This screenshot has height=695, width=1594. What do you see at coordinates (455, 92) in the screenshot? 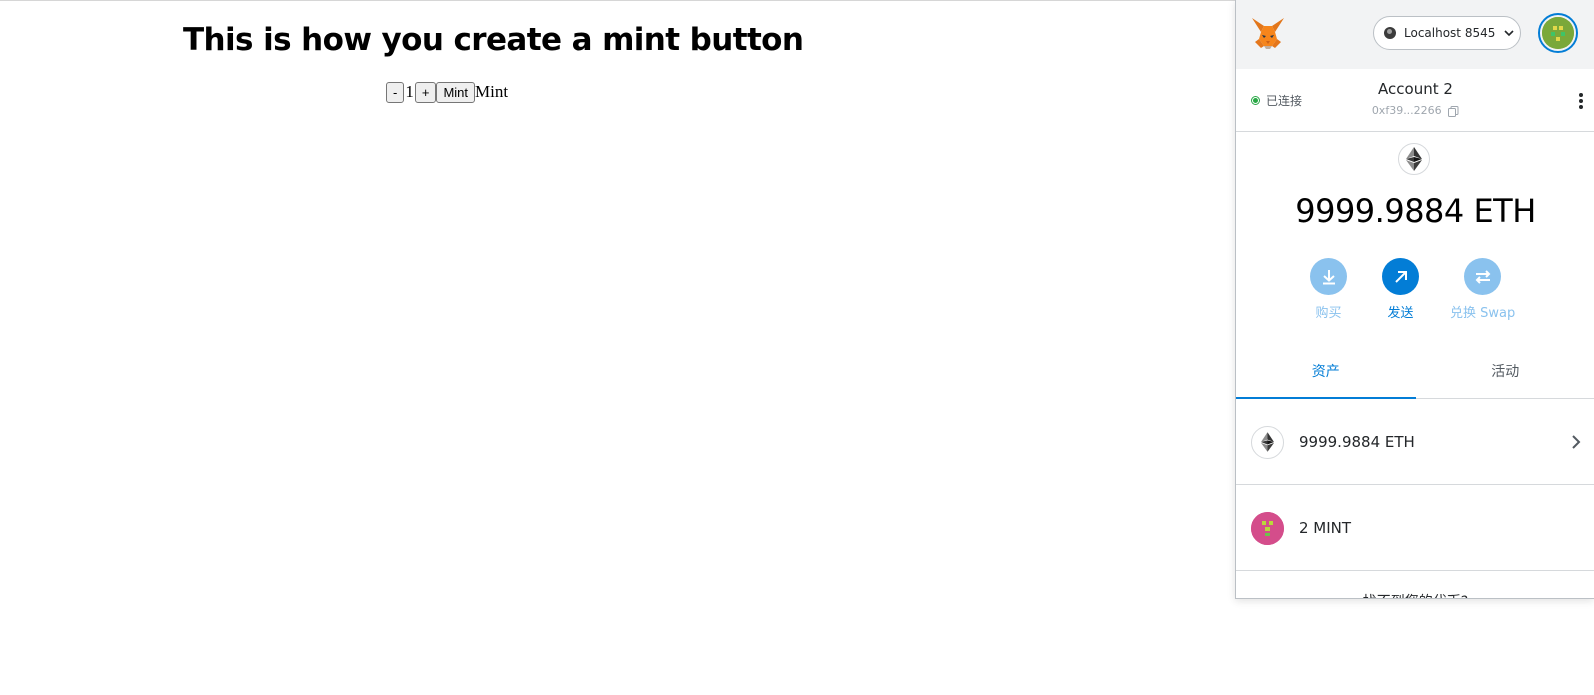
I see `mint-button: Mint` at bounding box center [455, 92].